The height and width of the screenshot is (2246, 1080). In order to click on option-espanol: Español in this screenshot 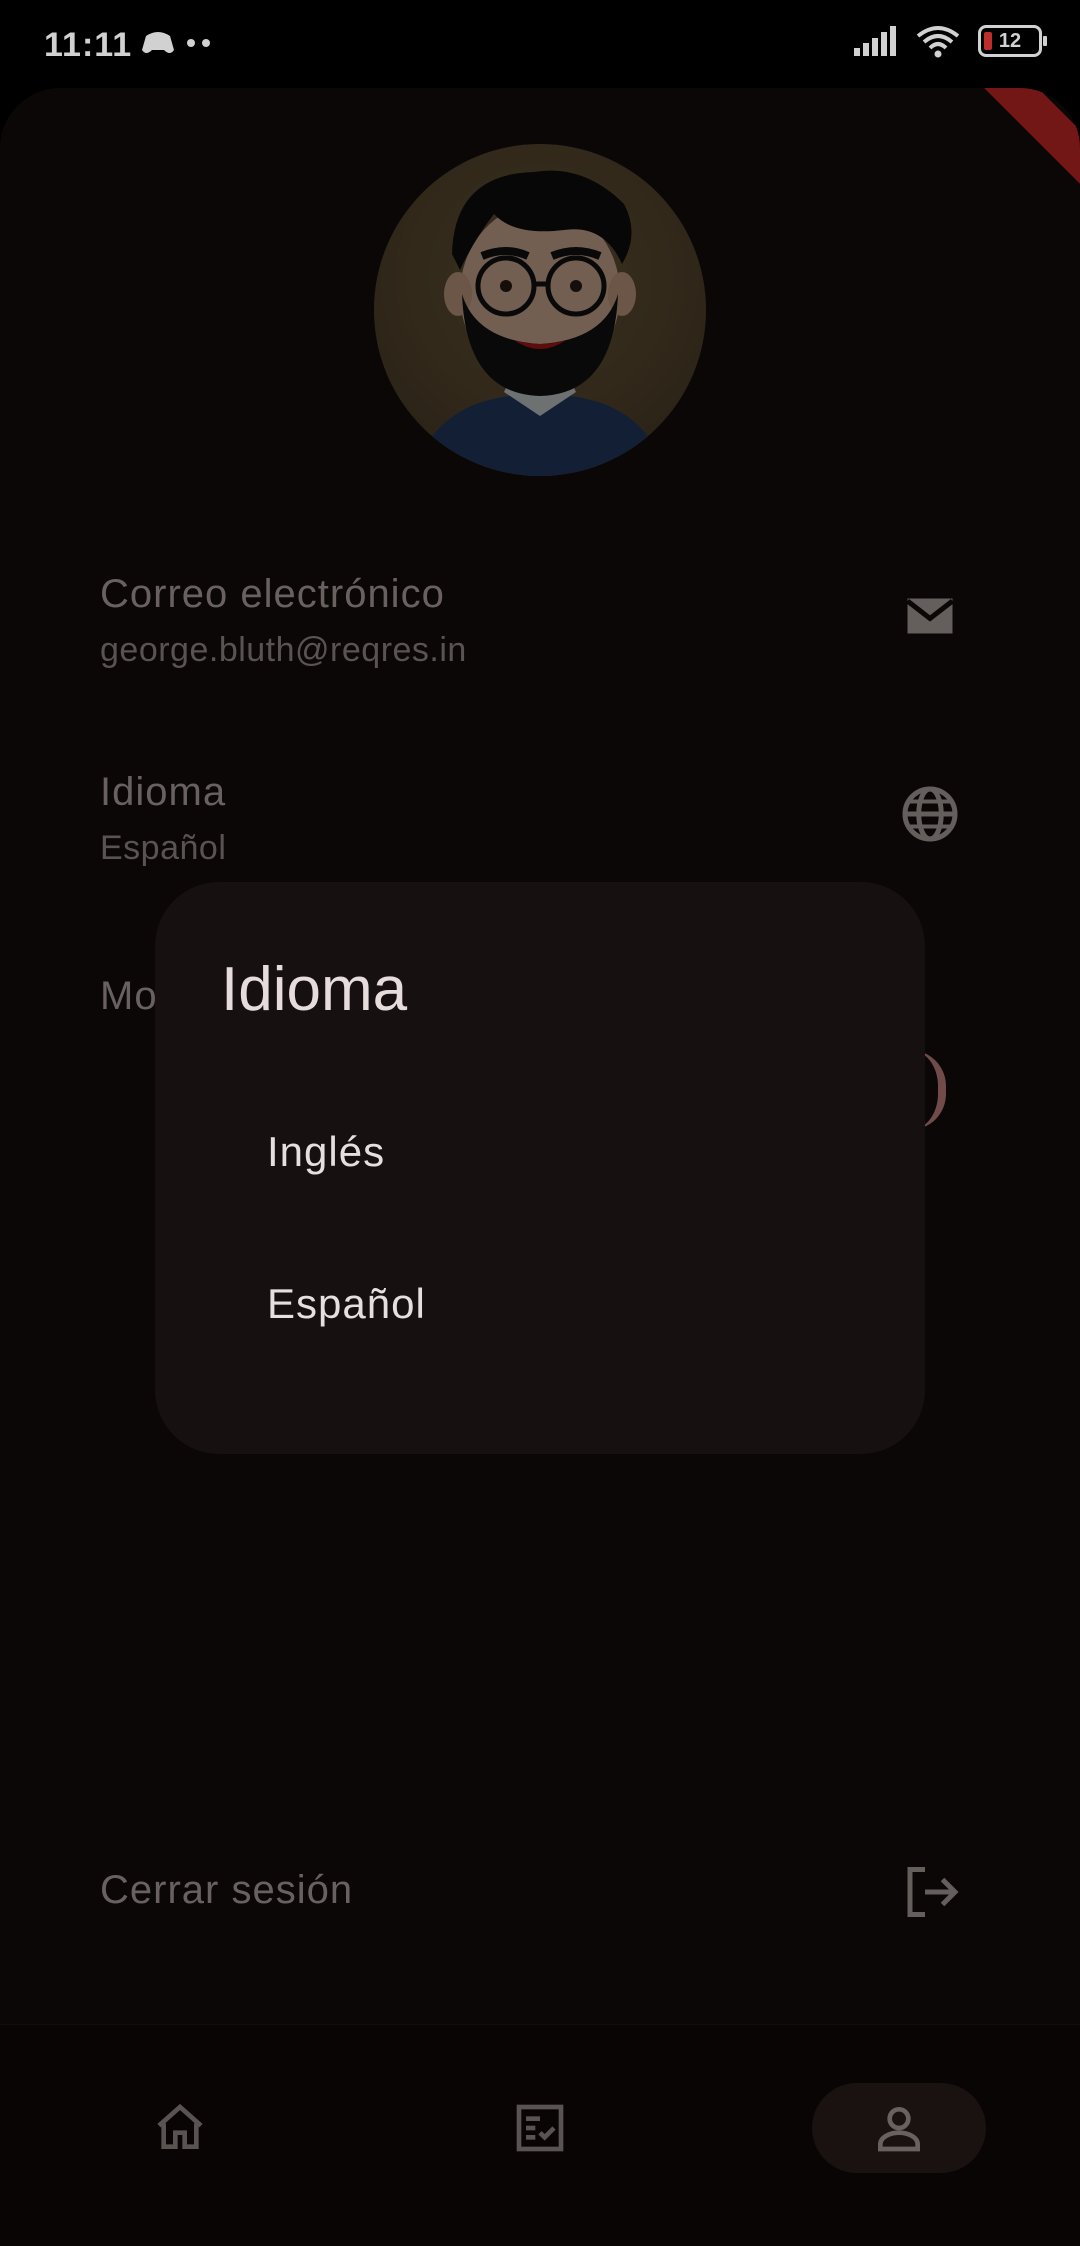, I will do `click(346, 1304)`.